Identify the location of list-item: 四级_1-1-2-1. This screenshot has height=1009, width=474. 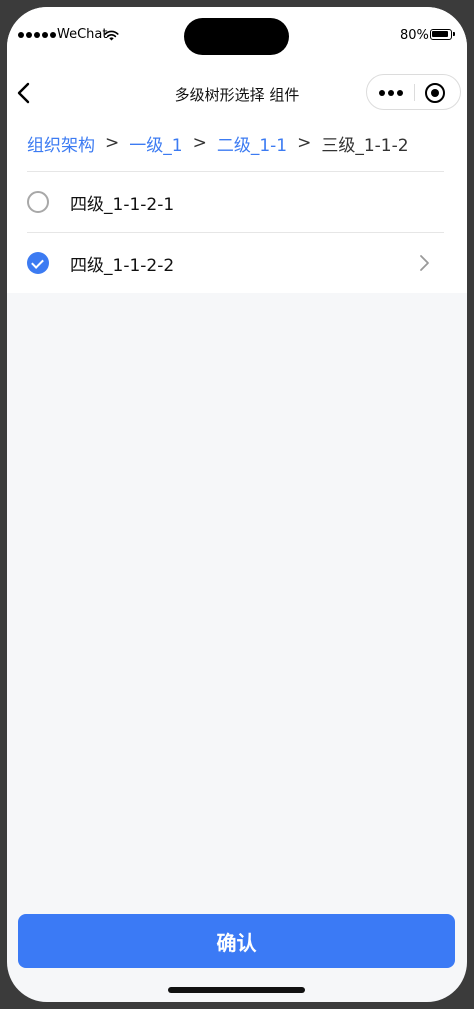
(237, 202).